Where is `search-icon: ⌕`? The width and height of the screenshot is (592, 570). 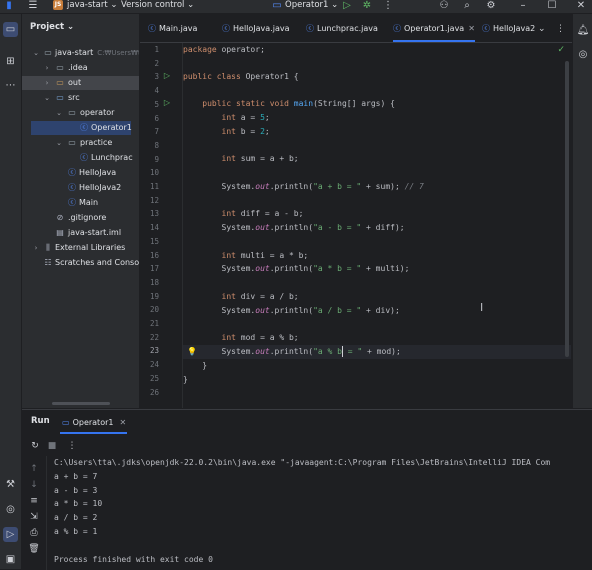 search-icon: ⌕ is located at coordinates (467, 6).